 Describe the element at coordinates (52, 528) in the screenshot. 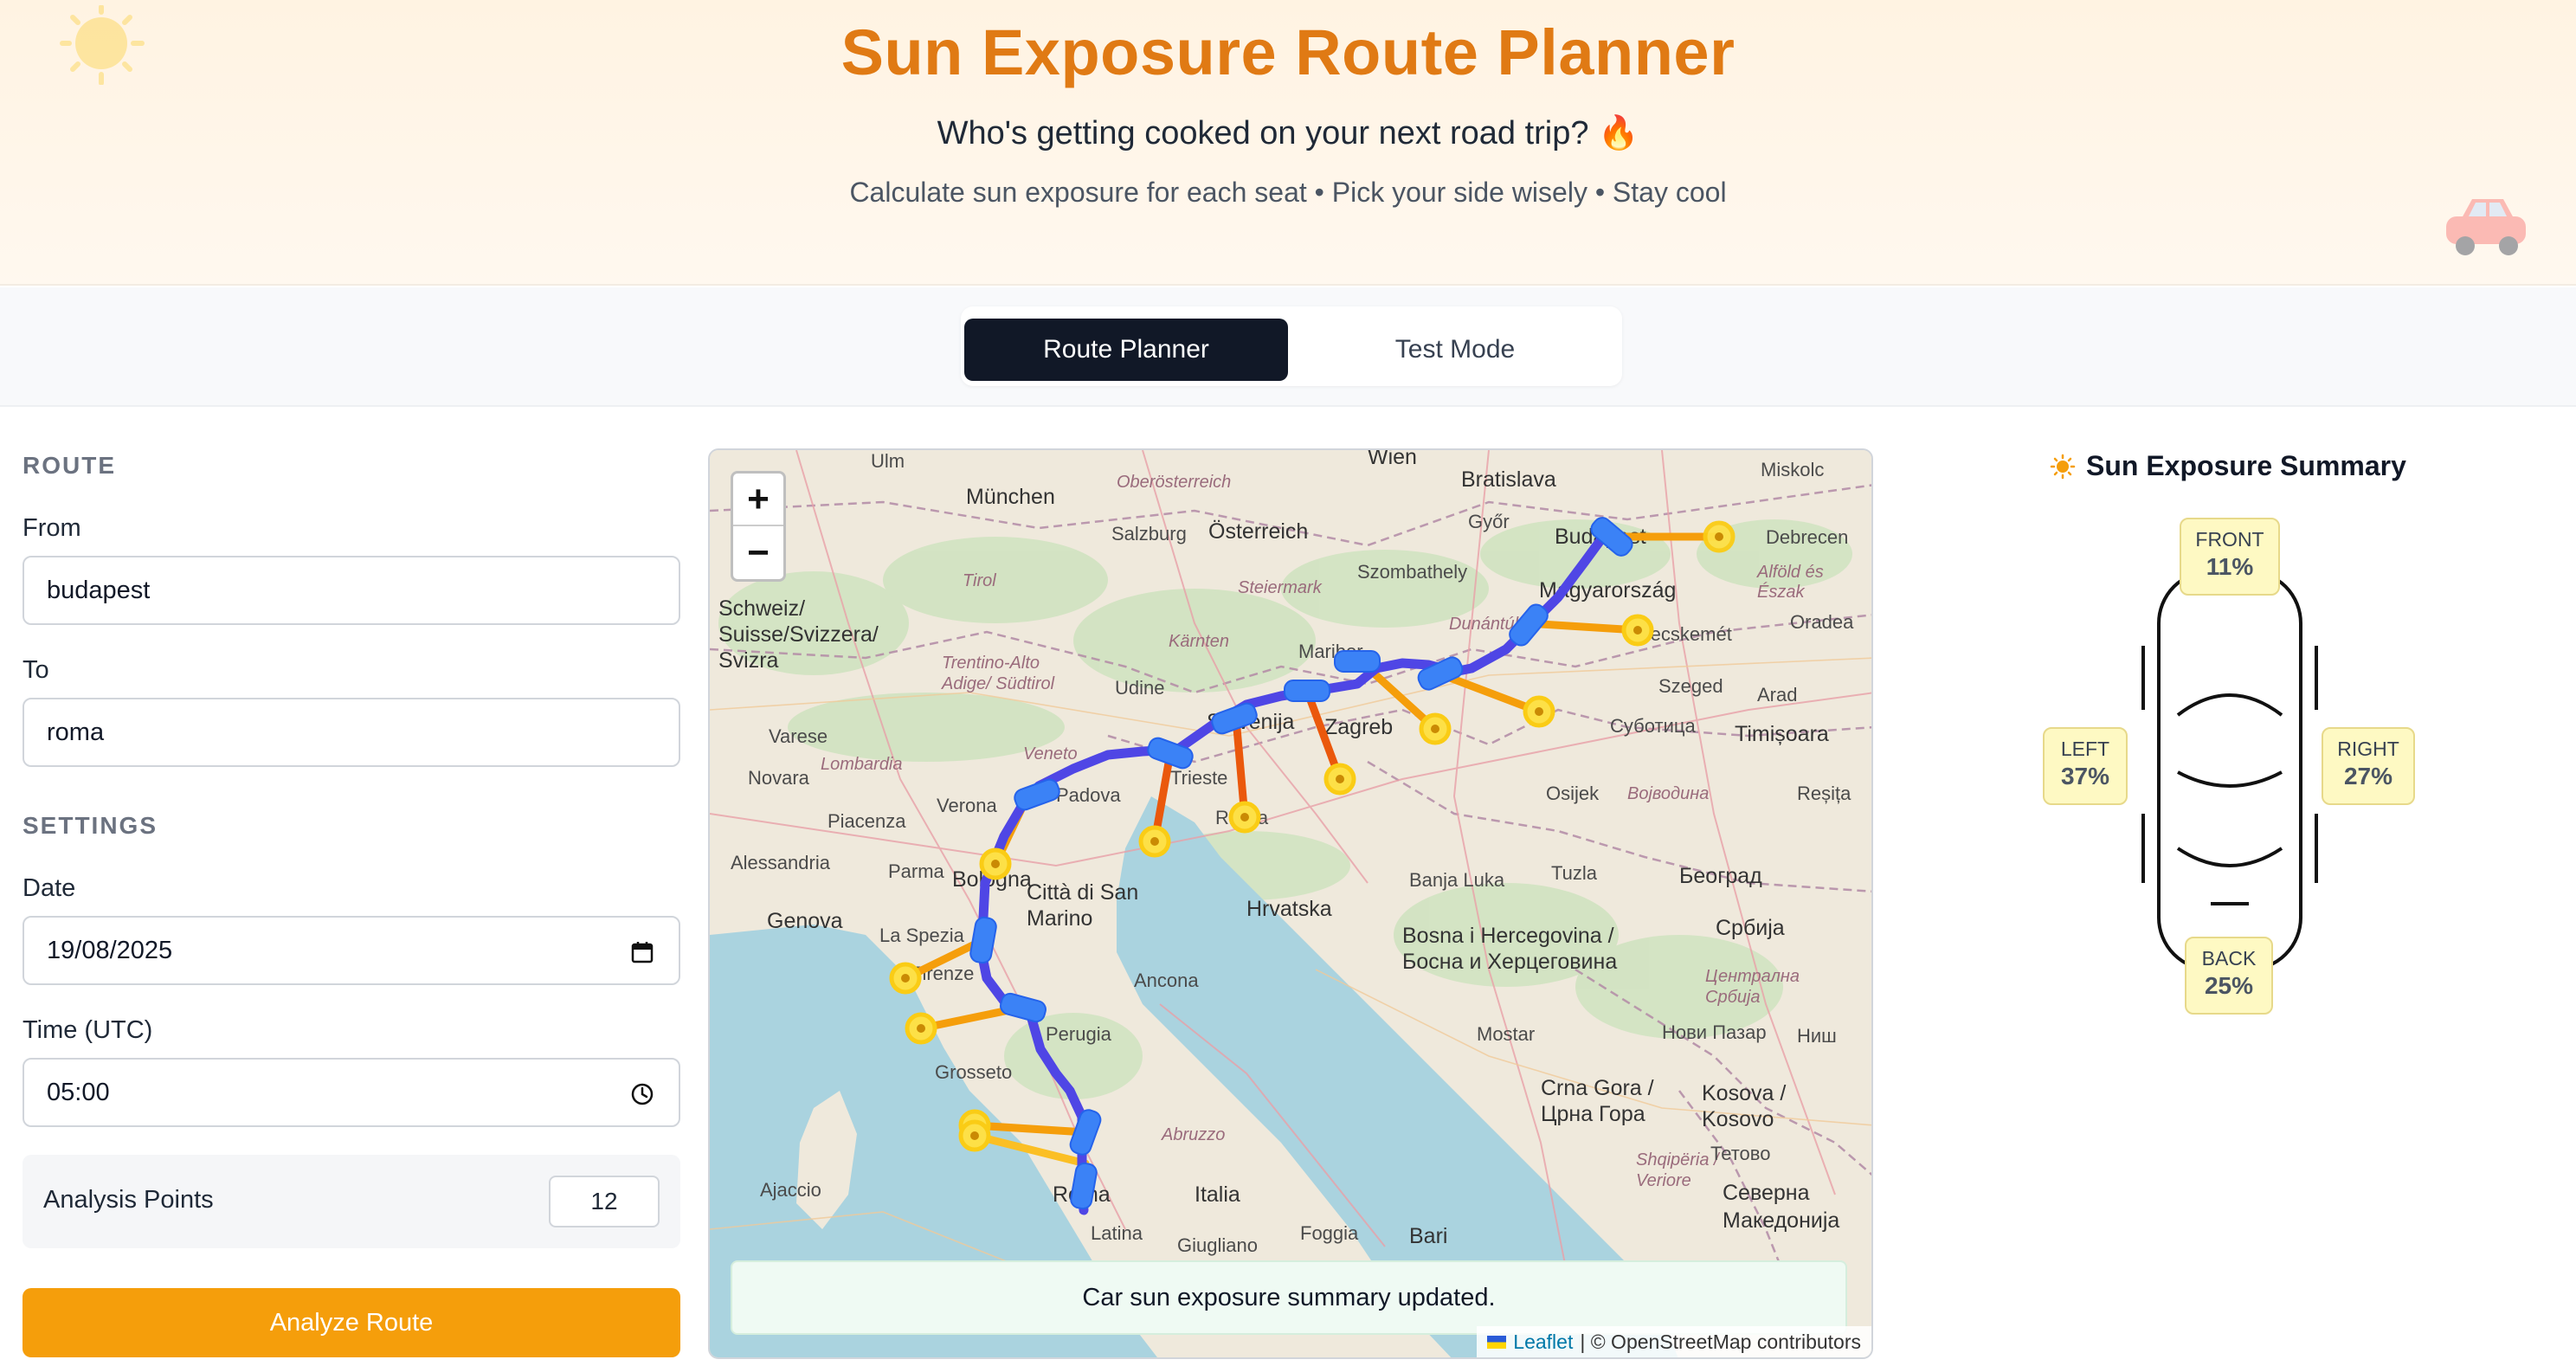

I see `from-label: From` at that location.